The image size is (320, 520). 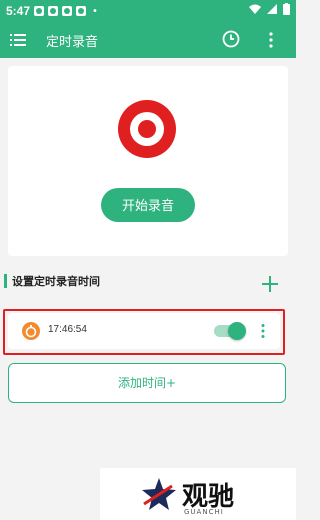 What do you see at coordinates (231, 39) in the screenshot?
I see `clock-icon` at bounding box center [231, 39].